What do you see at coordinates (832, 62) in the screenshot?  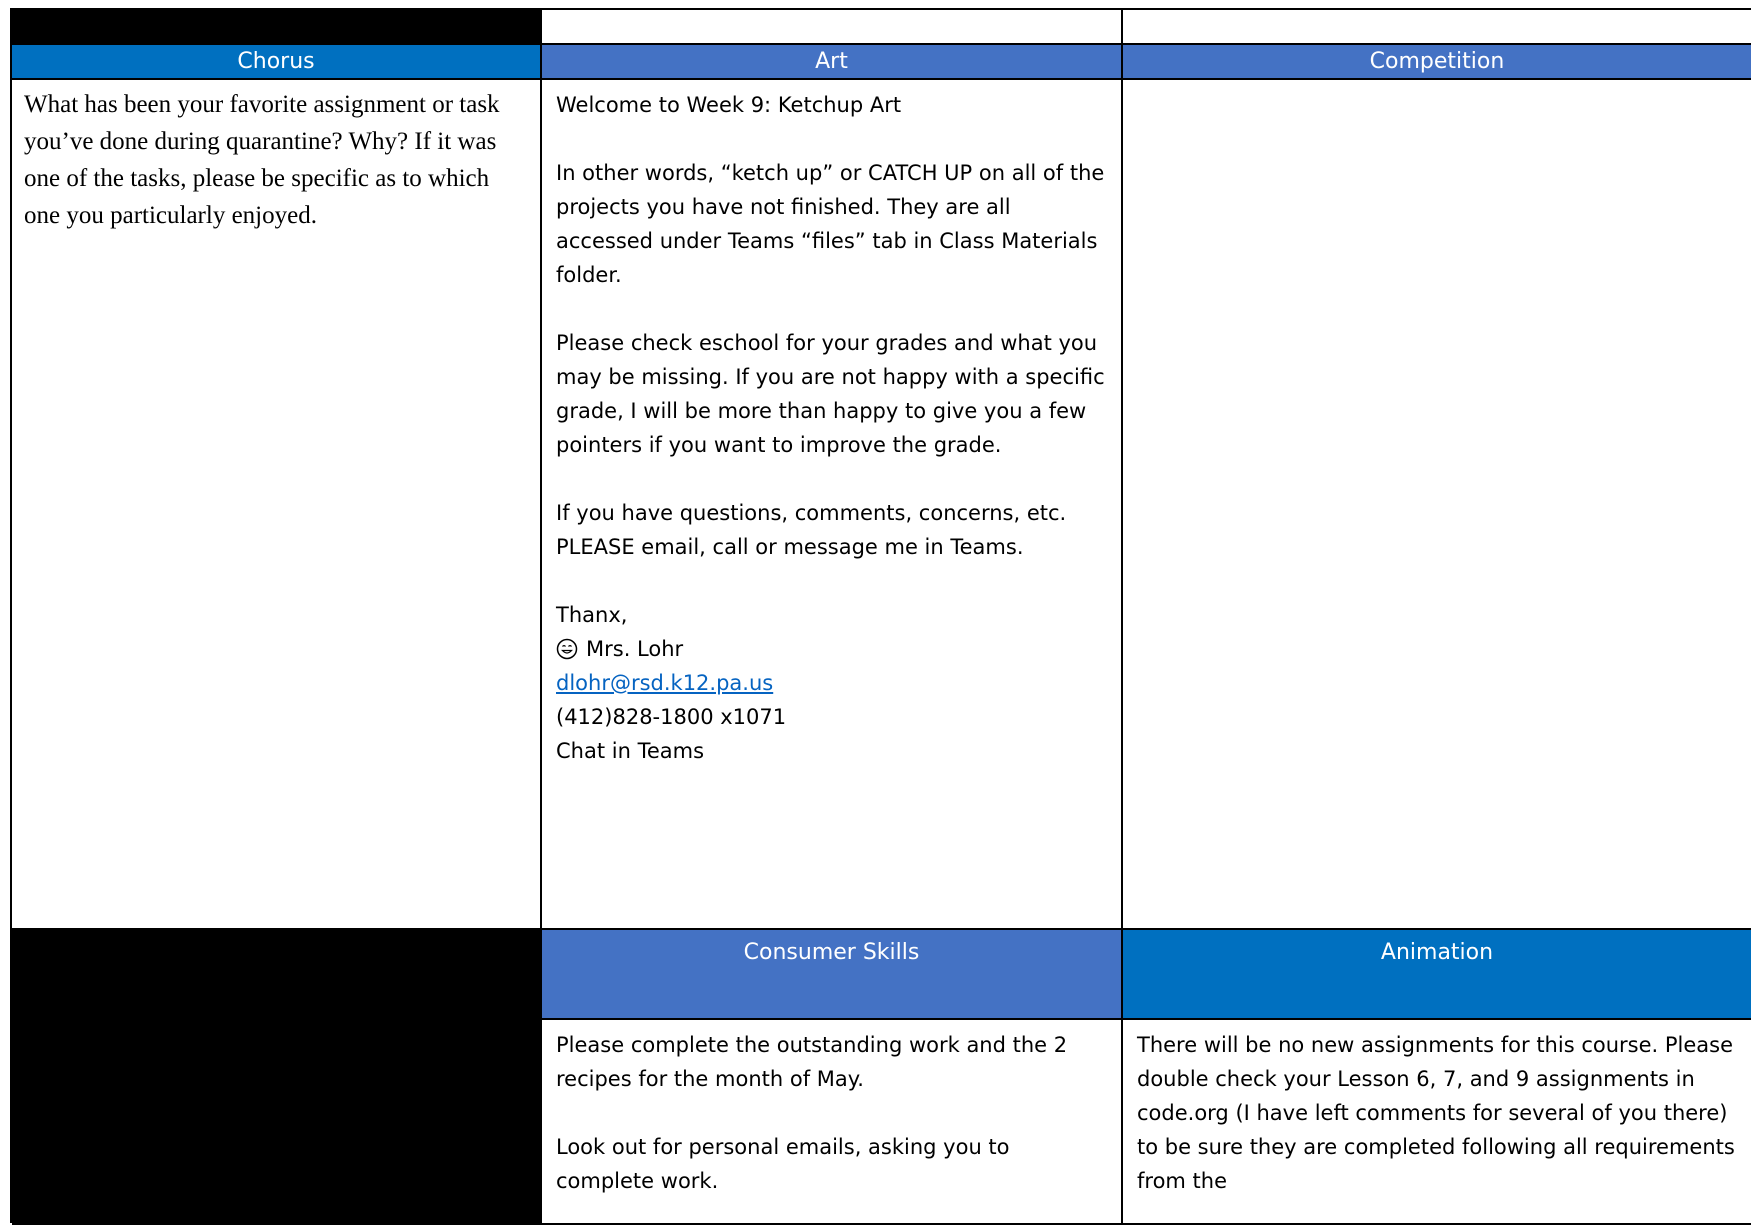 I see `art-header: Art` at bounding box center [832, 62].